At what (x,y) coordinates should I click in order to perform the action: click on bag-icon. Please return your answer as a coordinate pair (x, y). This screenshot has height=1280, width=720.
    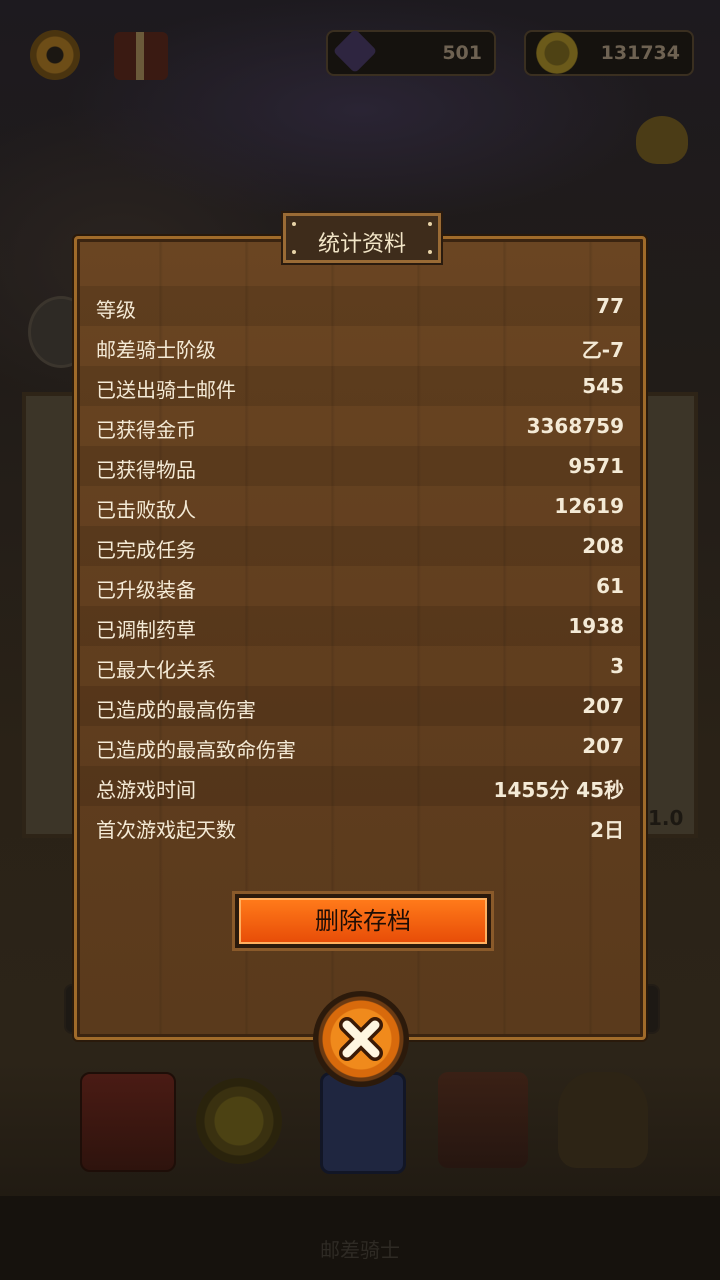
    Looking at the image, I should click on (662, 140).